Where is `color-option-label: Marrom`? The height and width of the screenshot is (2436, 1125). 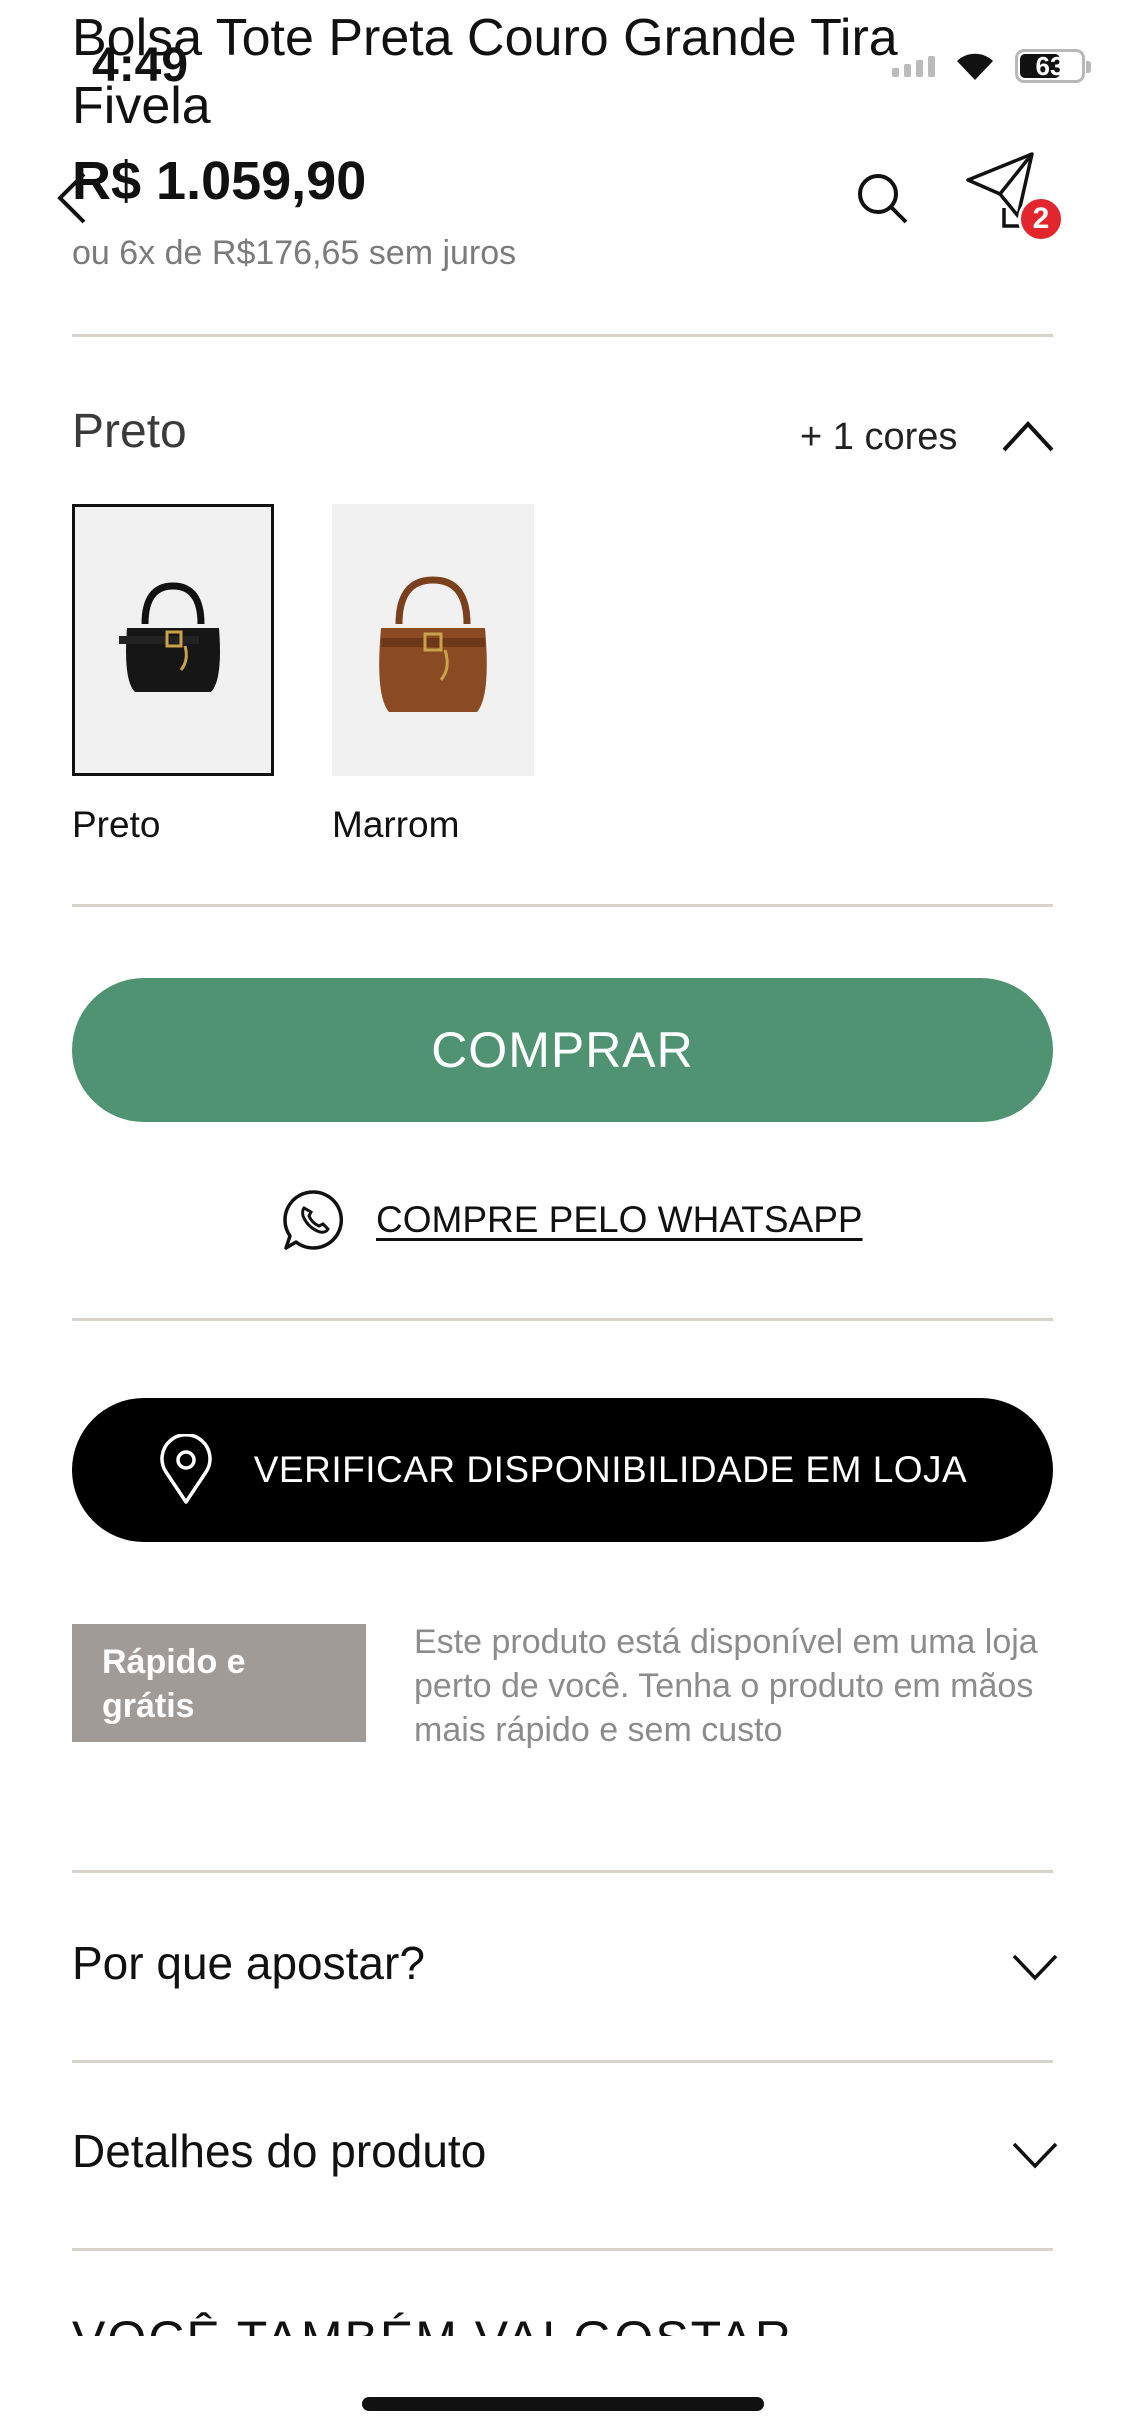 color-option-label: Marrom is located at coordinates (396, 824).